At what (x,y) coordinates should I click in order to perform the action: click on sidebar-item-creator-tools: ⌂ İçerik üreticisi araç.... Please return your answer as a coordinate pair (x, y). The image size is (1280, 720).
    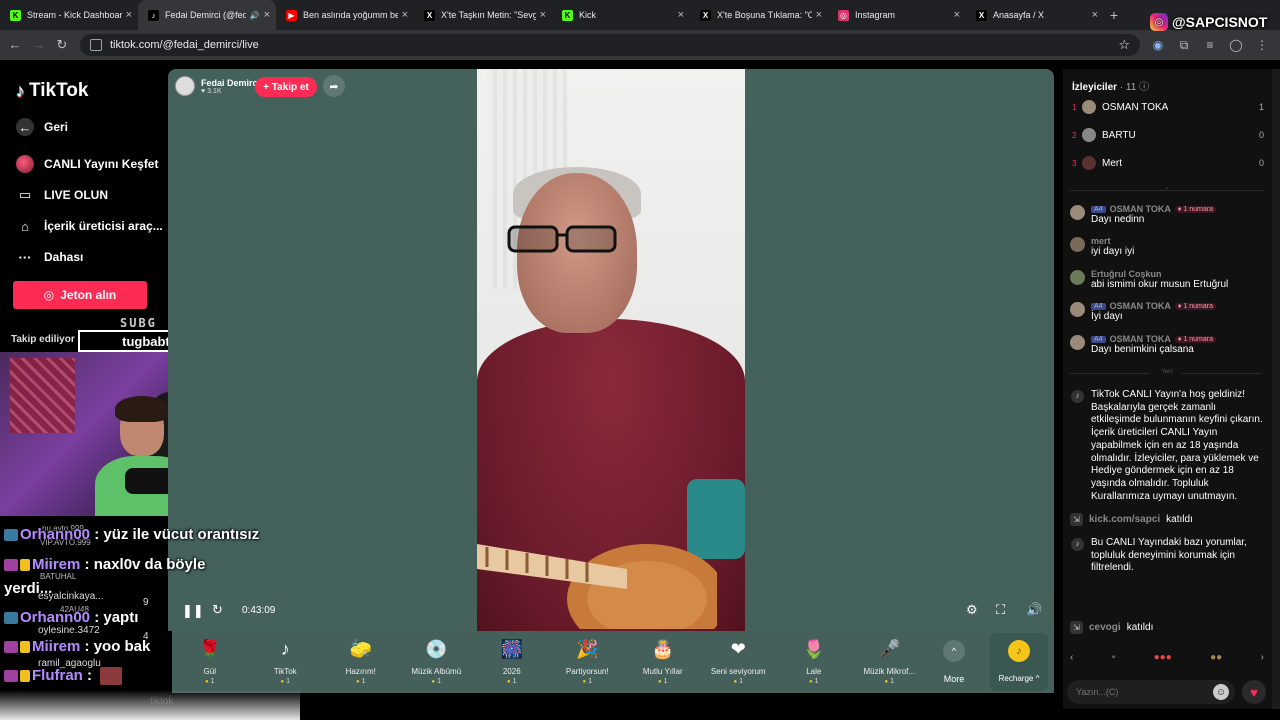
    Looking at the image, I should click on (89, 226).